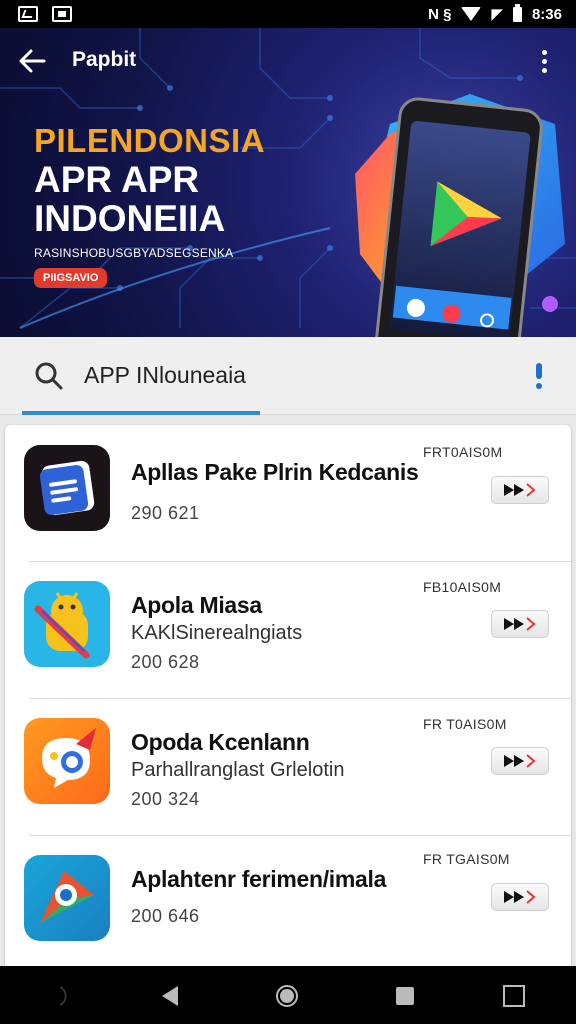 The image size is (576, 1024). What do you see at coordinates (49, 376) in the screenshot?
I see `search-icon` at bounding box center [49, 376].